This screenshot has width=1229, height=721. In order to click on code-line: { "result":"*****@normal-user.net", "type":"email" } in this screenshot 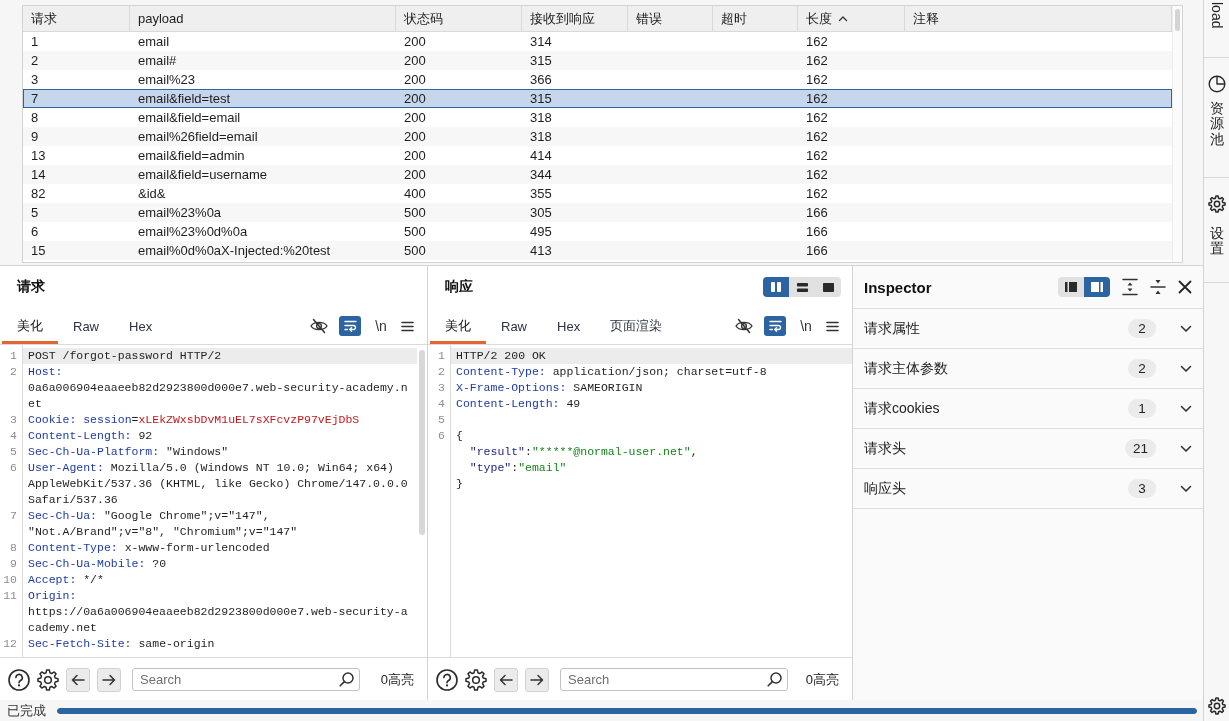, I will do `click(577, 460)`.